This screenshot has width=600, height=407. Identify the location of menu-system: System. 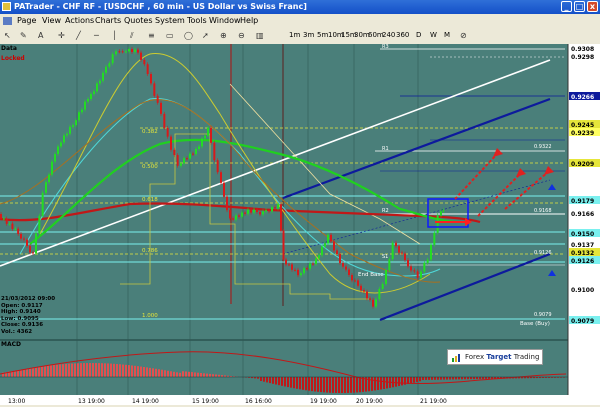
(170, 20).